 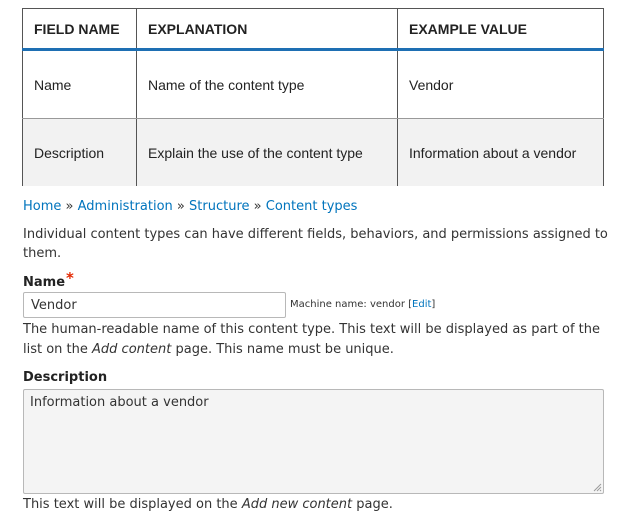 What do you see at coordinates (312, 206) in the screenshot?
I see `breadcrumb-link-content-types: Content types` at bounding box center [312, 206].